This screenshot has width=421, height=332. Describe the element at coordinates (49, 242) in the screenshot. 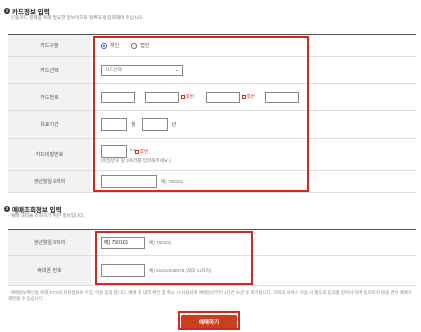

I see `lookup-birth-label: 생년월일 6자리` at that location.